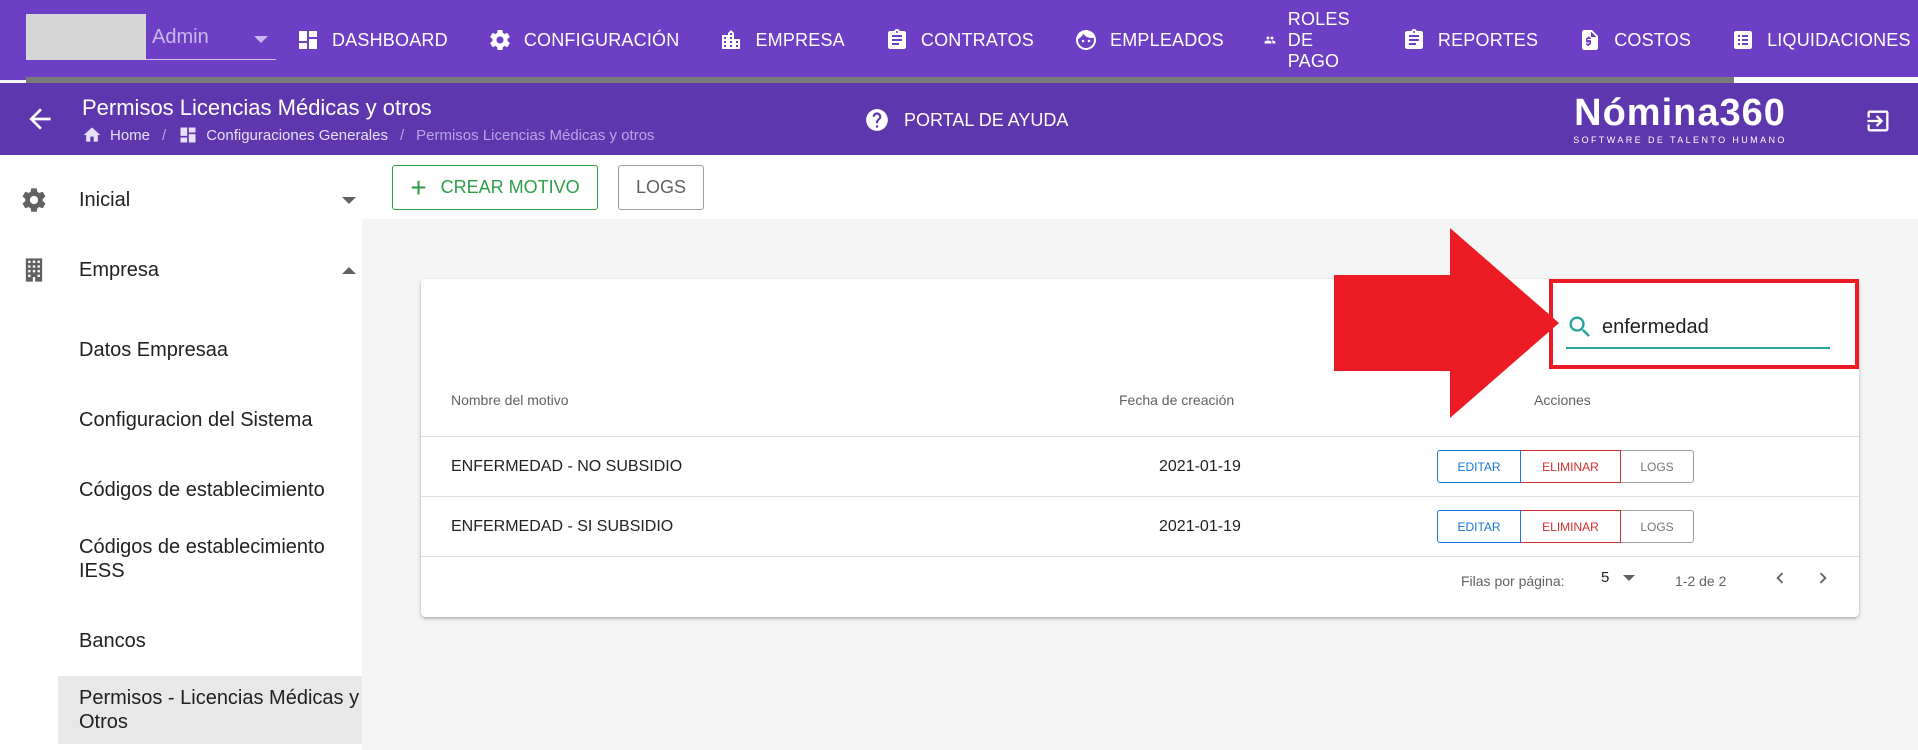 The height and width of the screenshot is (750, 1918). Describe the element at coordinates (220, 350) in the screenshot. I see `sidebar-subitem-datos-empresa: Datos Empresaa` at that location.